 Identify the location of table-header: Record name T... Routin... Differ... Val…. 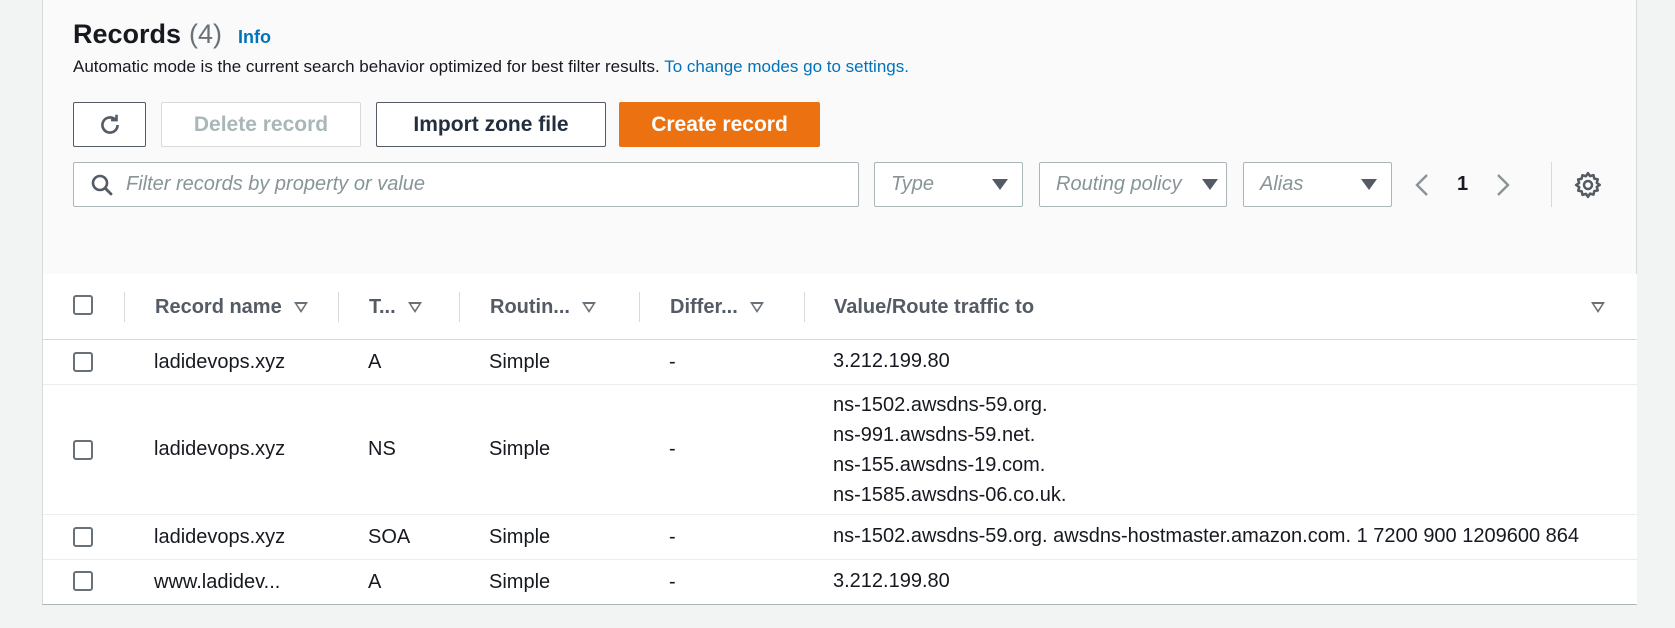
(840, 307).